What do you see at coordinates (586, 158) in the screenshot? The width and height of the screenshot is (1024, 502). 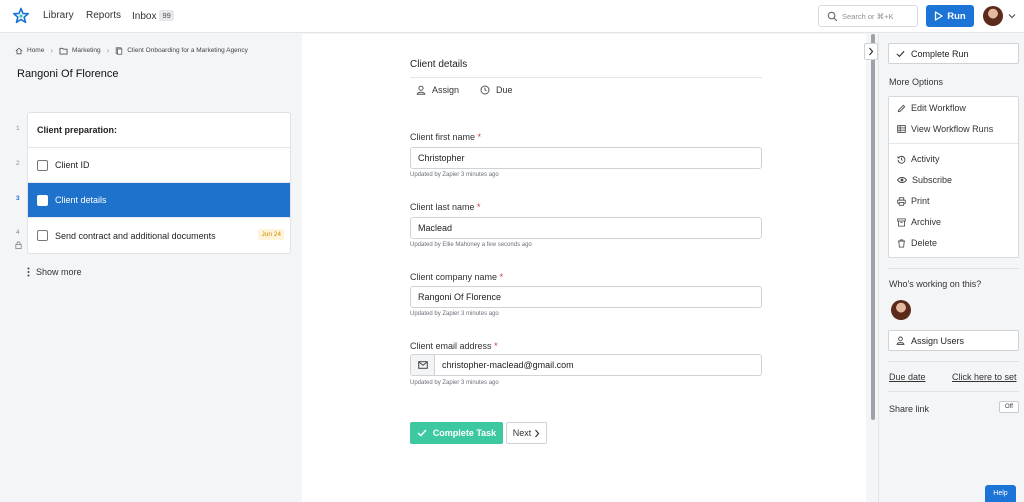 I see `first-name-field` at bounding box center [586, 158].